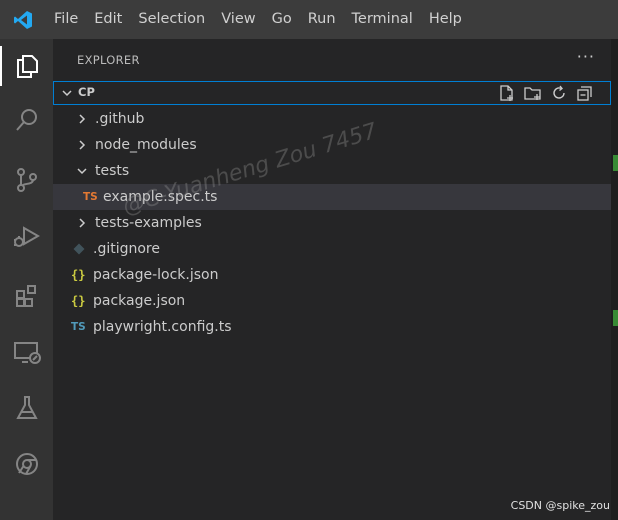  Describe the element at coordinates (26, 66) in the screenshot. I see `explorer-icon` at that location.